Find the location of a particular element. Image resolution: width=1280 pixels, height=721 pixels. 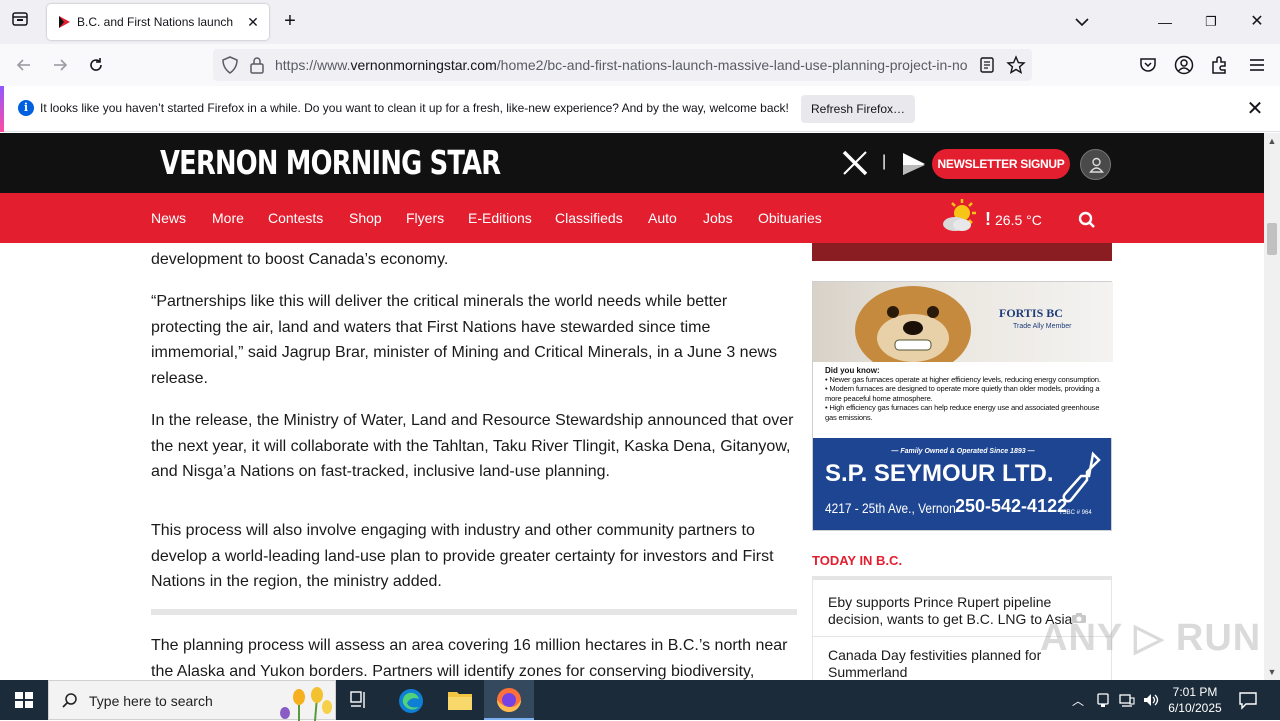

clock-date: 6/10/2025 is located at coordinates (1195, 708).